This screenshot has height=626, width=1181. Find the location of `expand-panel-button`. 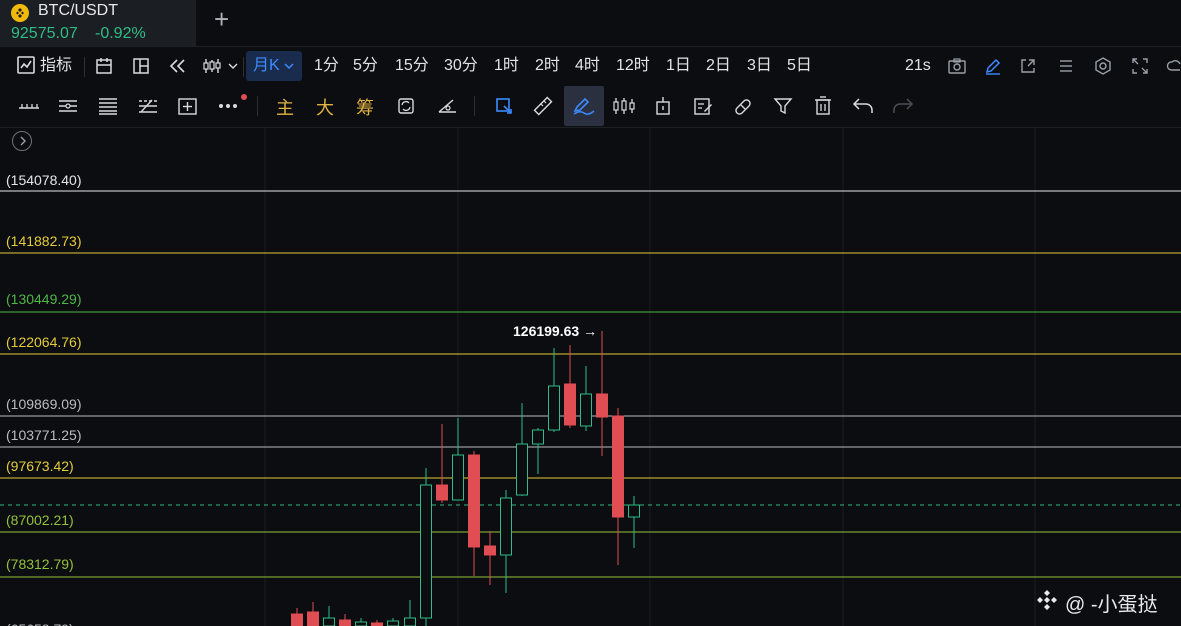

expand-panel-button is located at coordinates (22, 141).